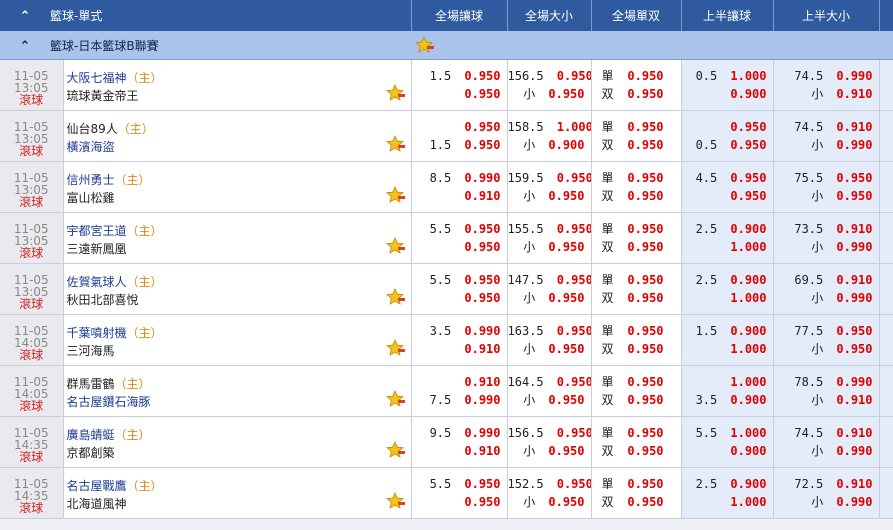  I want to click on team1-name: 名古屋戰鷹, so click(97, 486).